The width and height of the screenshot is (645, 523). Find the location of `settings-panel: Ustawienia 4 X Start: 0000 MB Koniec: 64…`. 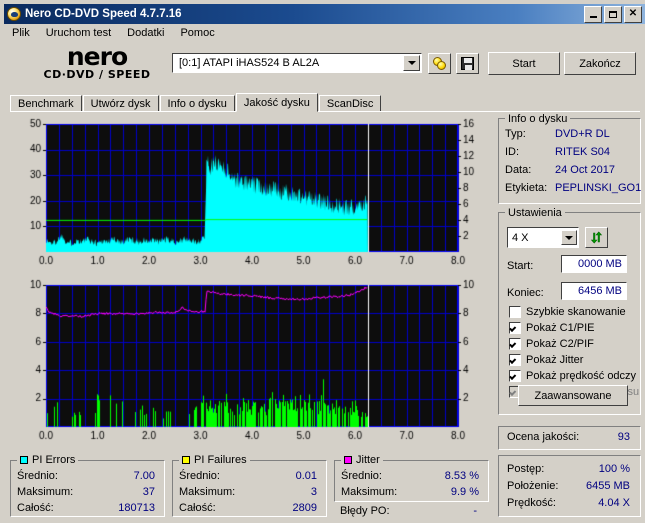

settings-panel: Ustawienia 4 X Start: 0000 MB Koniec: 64… is located at coordinates (569, 311).